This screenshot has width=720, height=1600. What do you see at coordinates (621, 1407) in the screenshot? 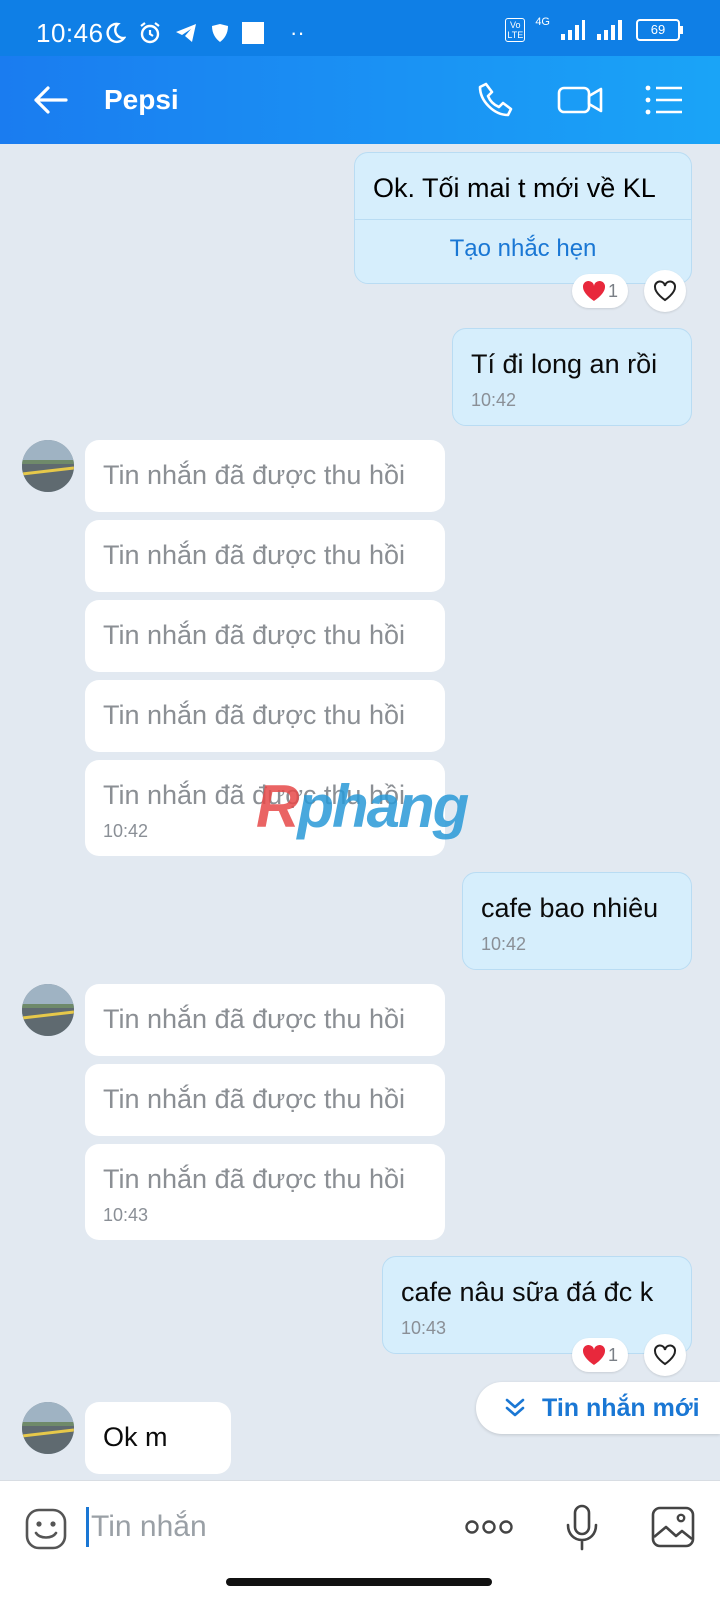
I see `new-messages-label: Tin nhắn mới` at bounding box center [621, 1407].